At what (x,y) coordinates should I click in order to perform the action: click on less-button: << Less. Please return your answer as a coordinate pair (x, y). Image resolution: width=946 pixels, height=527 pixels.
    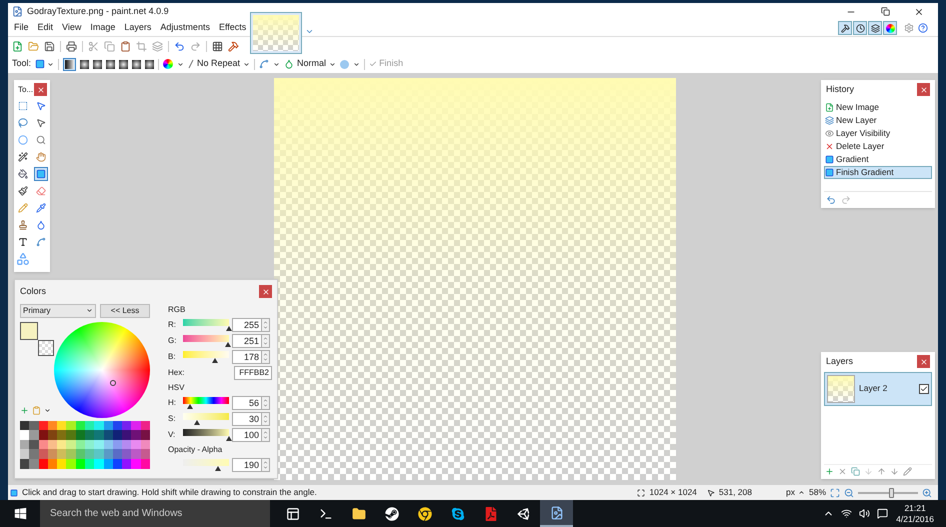
    Looking at the image, I should click on (125, 311).